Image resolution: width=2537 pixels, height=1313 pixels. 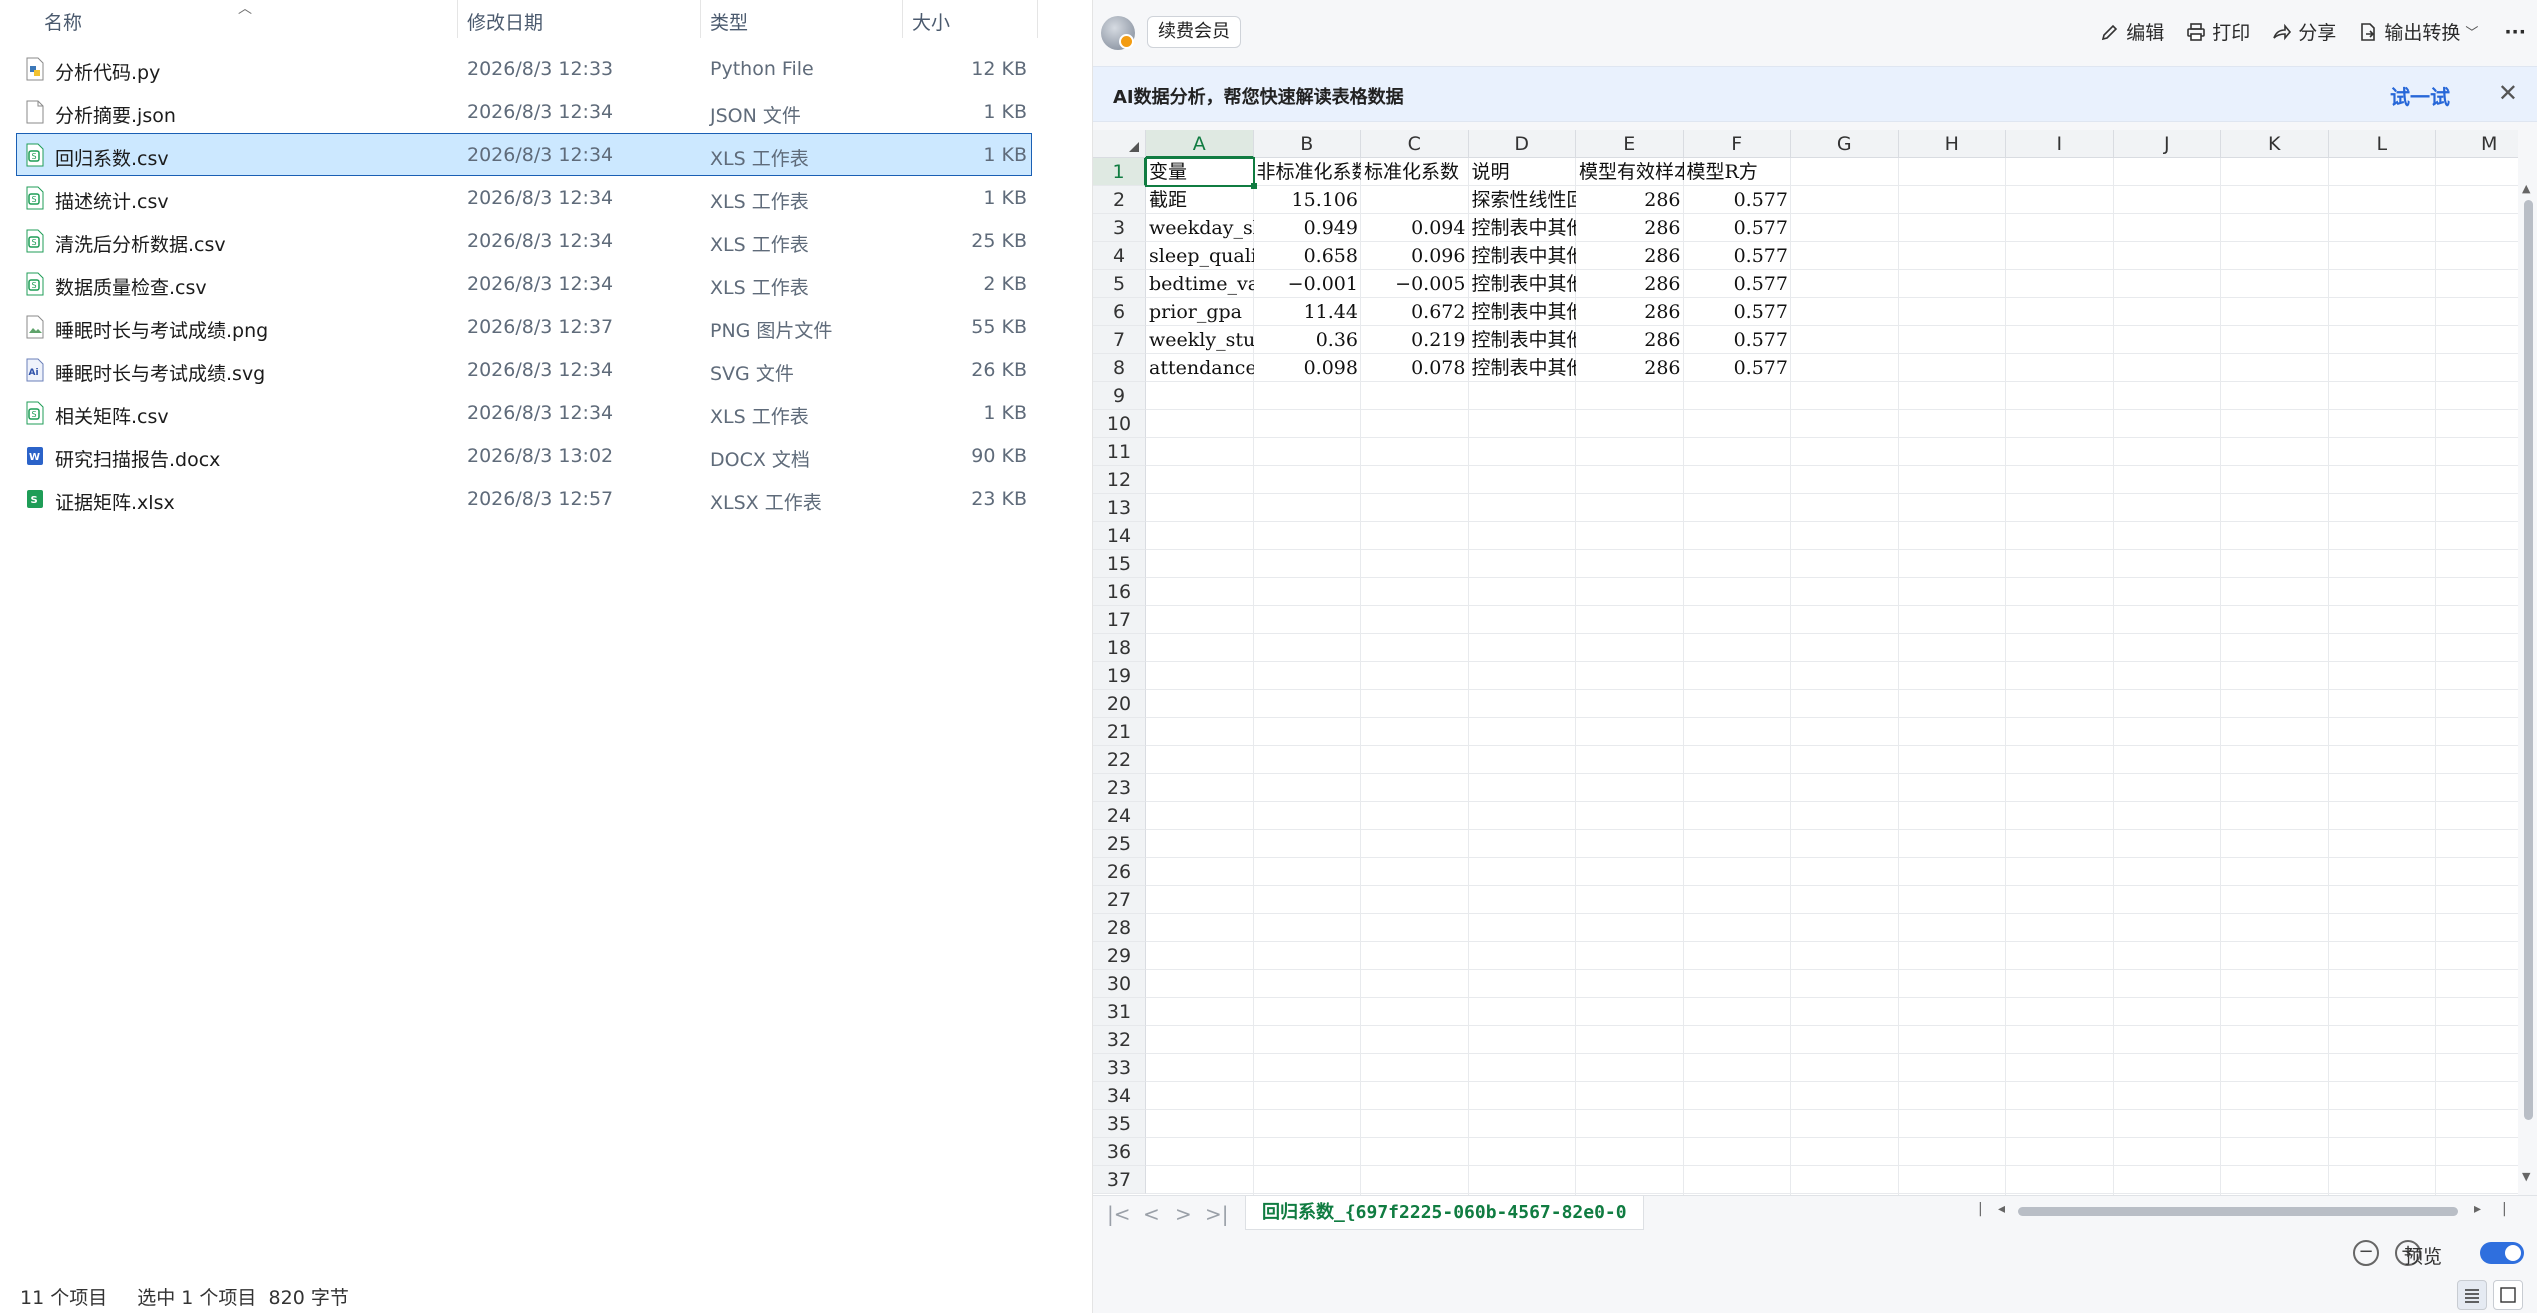 I want to click on row-header: 29, so click(x=1119, y=956).